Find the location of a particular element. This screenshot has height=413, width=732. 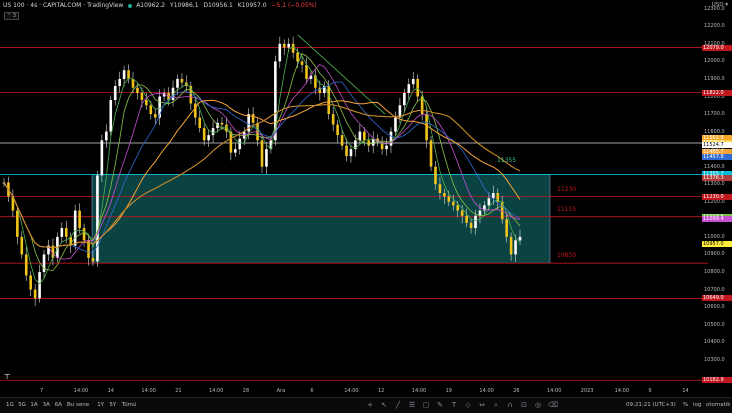

time-tick-label: 26 is located at coordinates (516, 391).